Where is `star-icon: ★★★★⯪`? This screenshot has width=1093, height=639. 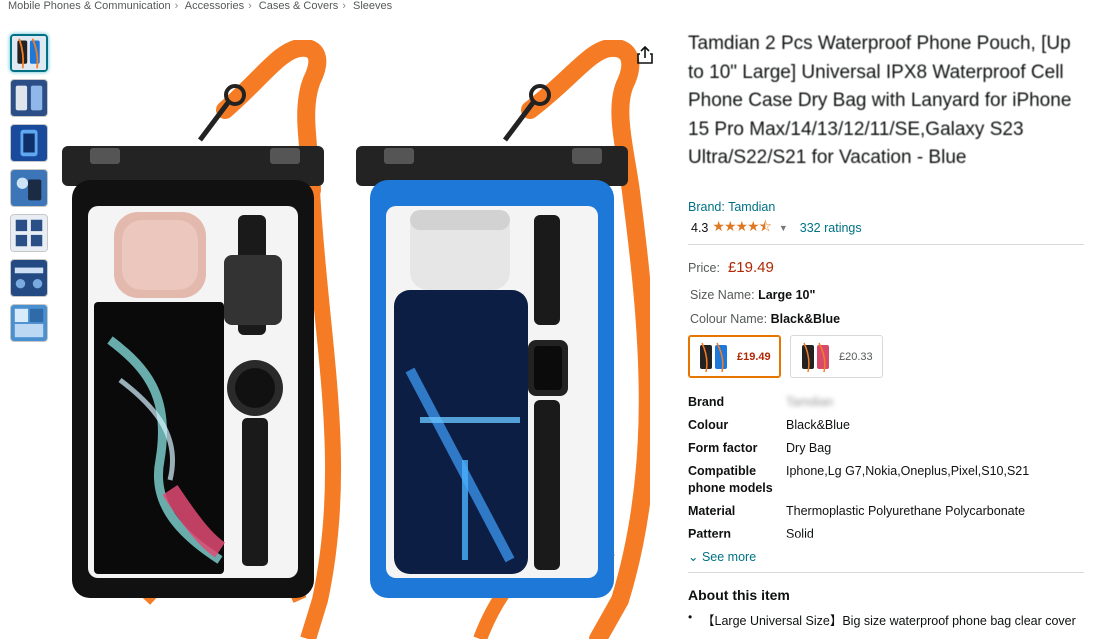 star-icon: ★★★★⯪ is located at coordinates (741, 228).